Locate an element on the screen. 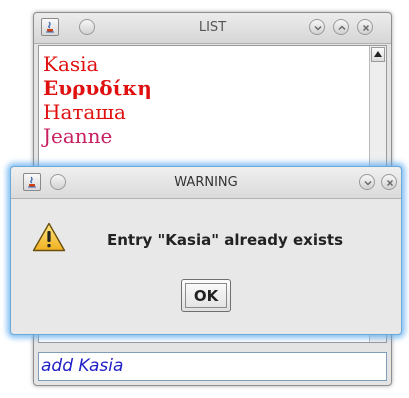 The image size is (409, 398). ok-button: OK is located at coordinates (206, 295).